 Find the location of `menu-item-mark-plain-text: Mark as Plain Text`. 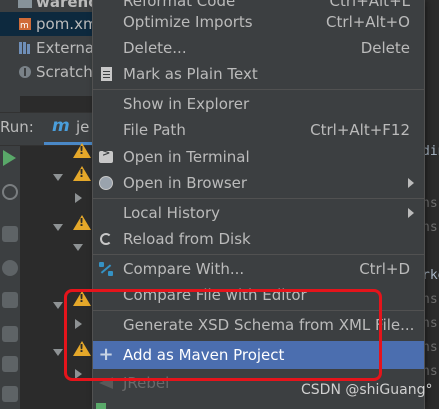

menu-item-mark-plain-text: Mark as Plain Text is located at coordinates (258, 74).